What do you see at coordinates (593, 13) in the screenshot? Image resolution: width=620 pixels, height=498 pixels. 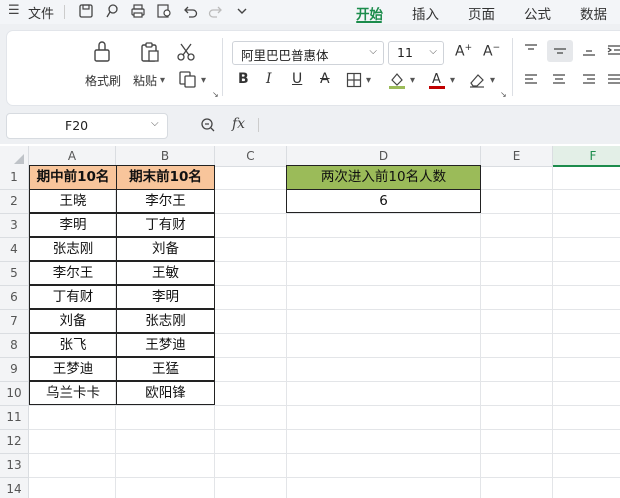 I see `tab-data: 数据` at bounding box center [593, 13].